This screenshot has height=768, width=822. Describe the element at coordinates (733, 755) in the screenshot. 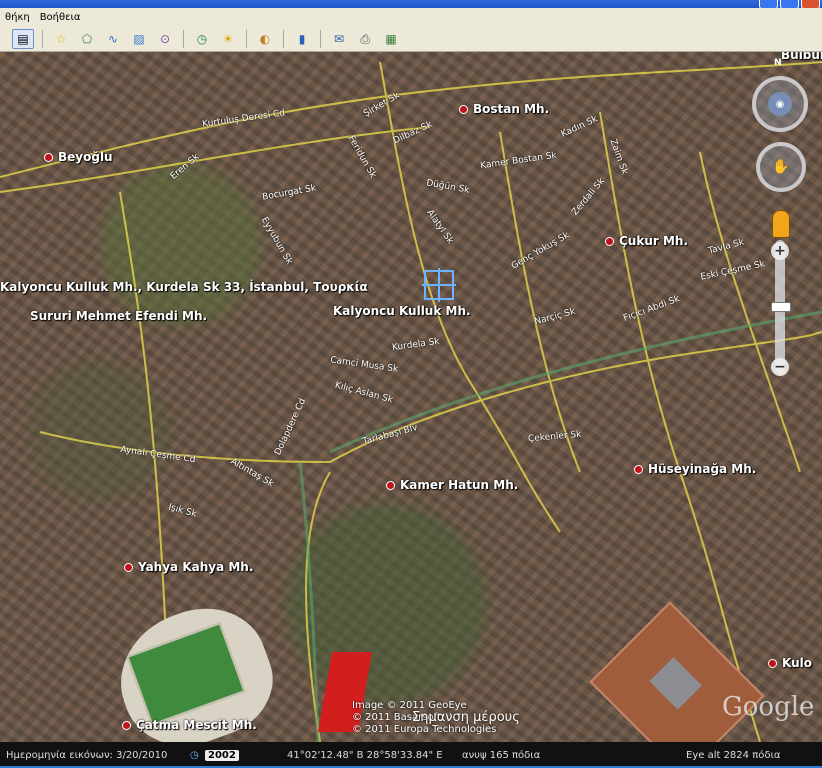

I see `eye-altitude: Eye alt 2824 πόδια` at that location.